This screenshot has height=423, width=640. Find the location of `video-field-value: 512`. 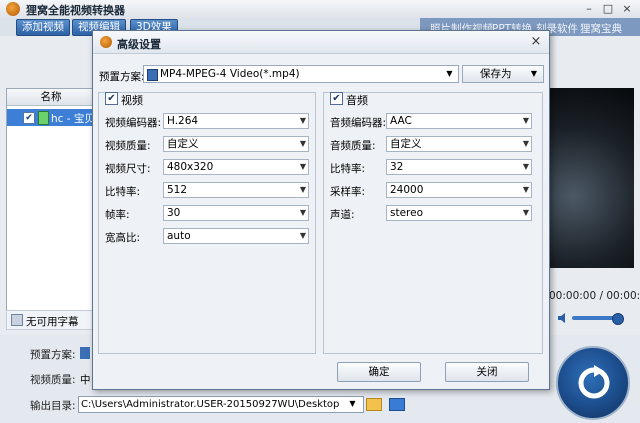

video-field-value: 512 is located at coordinates (177, 190).